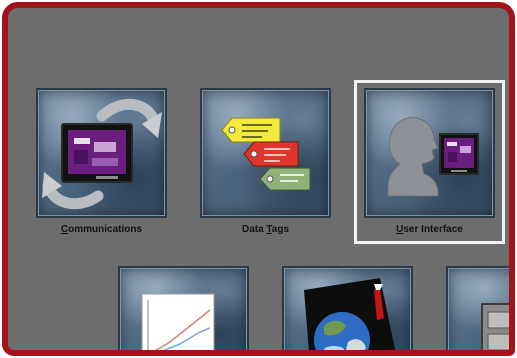 The width and height of the screenshot is (517, 358). I want to click on charting-tile, so click(183, 308).